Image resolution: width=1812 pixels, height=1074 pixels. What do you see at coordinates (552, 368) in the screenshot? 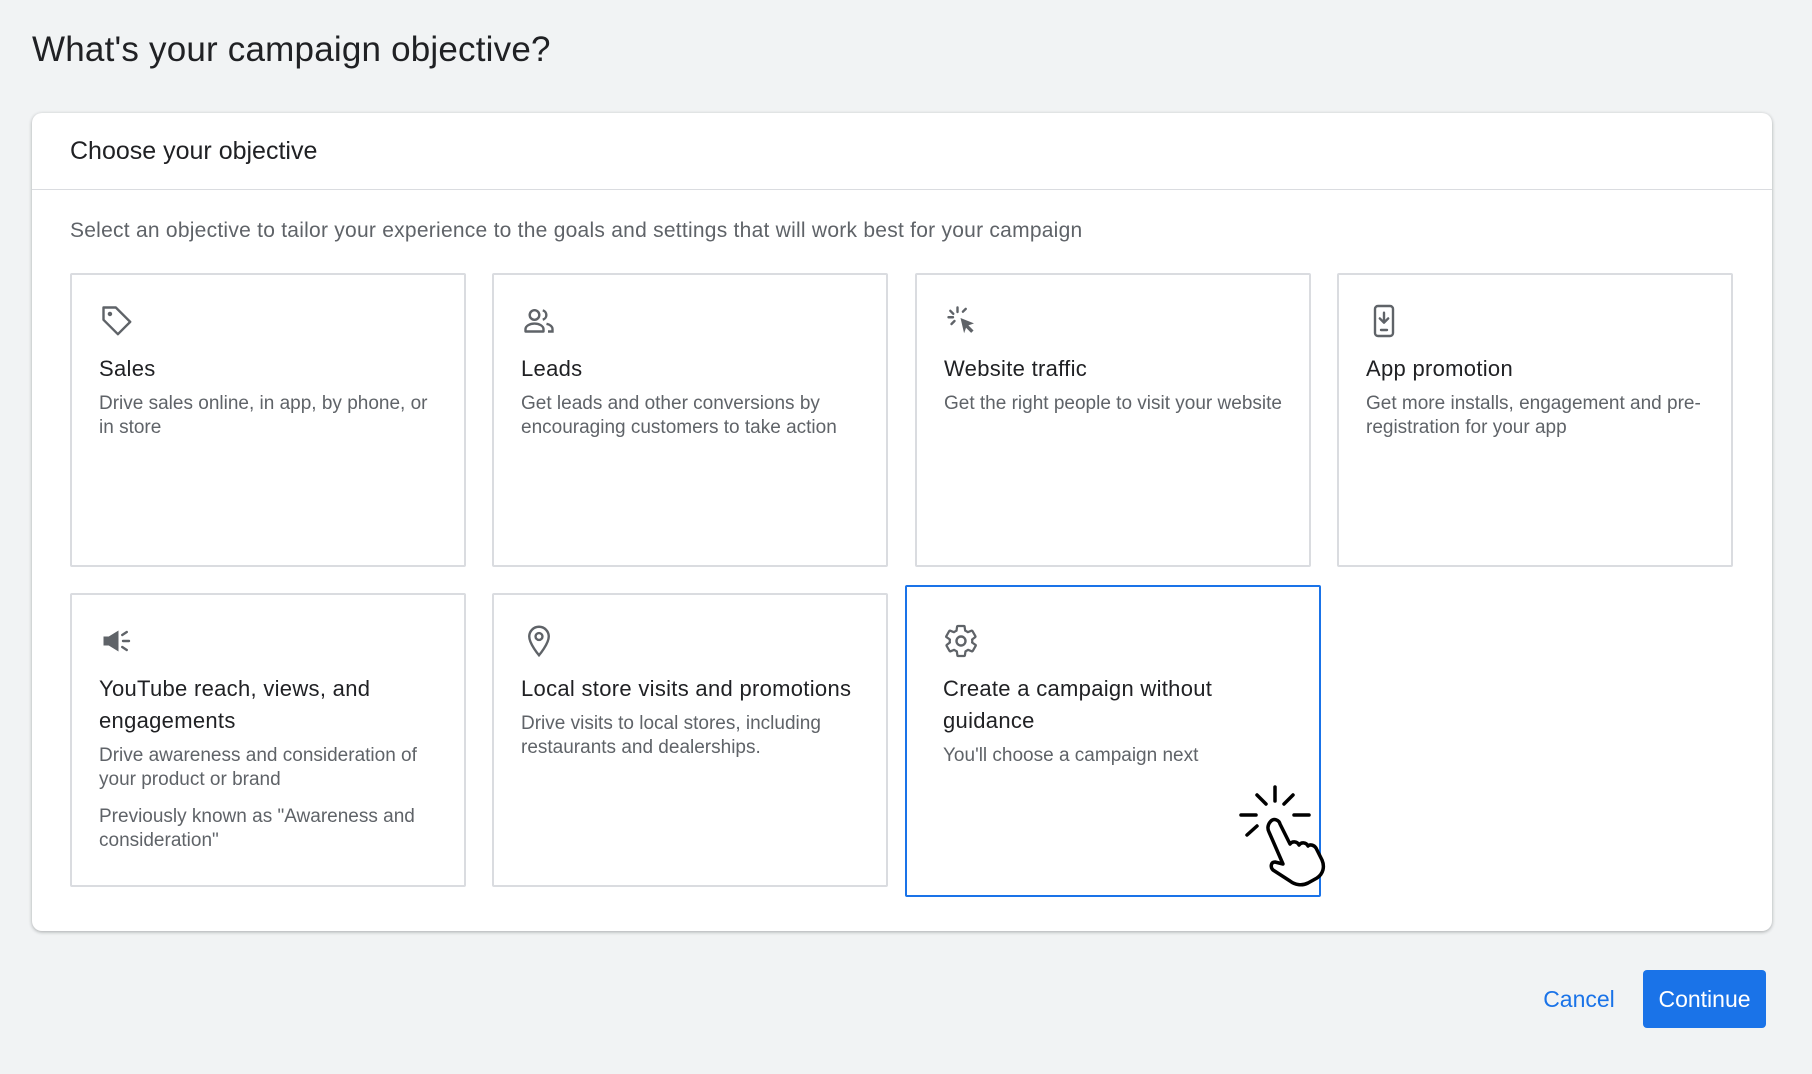
I see `objective-title: Leads` at bounding box center [552, 368].